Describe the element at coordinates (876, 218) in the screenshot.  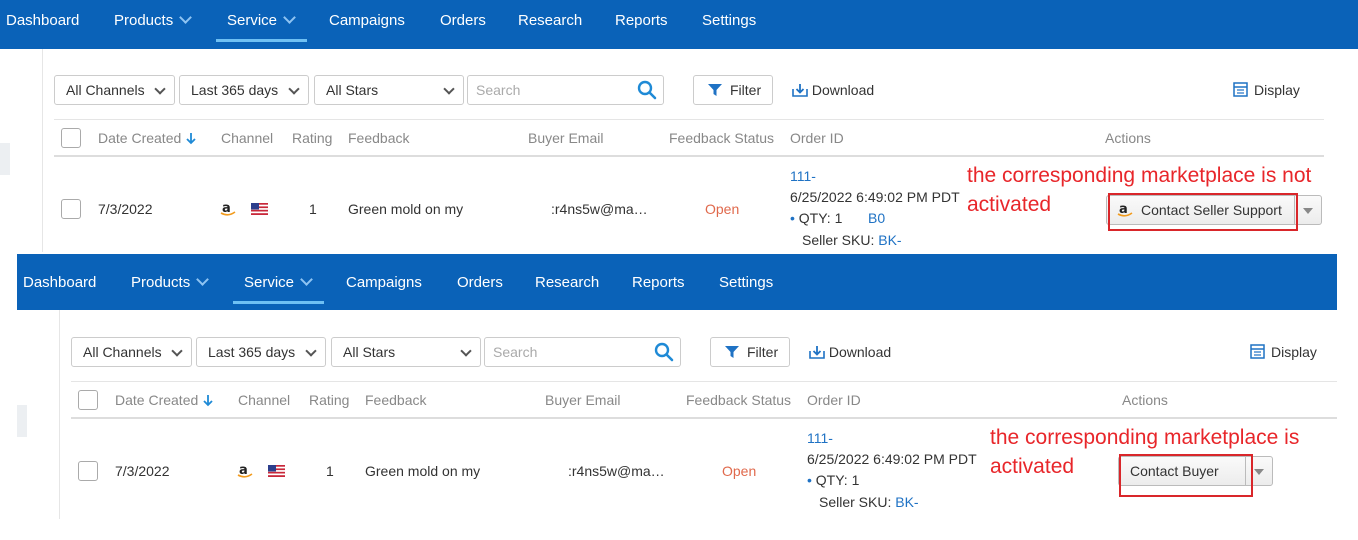
I see `asin-link: B0` at that location.